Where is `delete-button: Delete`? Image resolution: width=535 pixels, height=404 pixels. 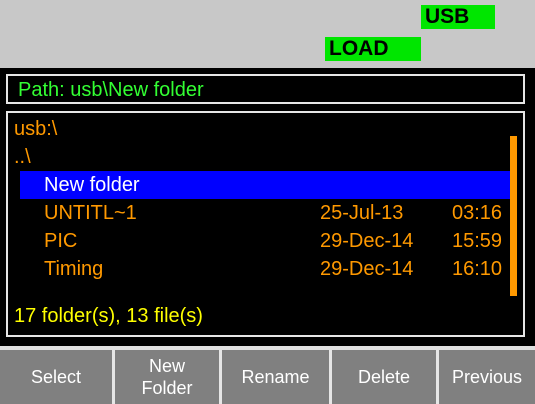
delete-button: Delete is located at coordinates (385, 377).